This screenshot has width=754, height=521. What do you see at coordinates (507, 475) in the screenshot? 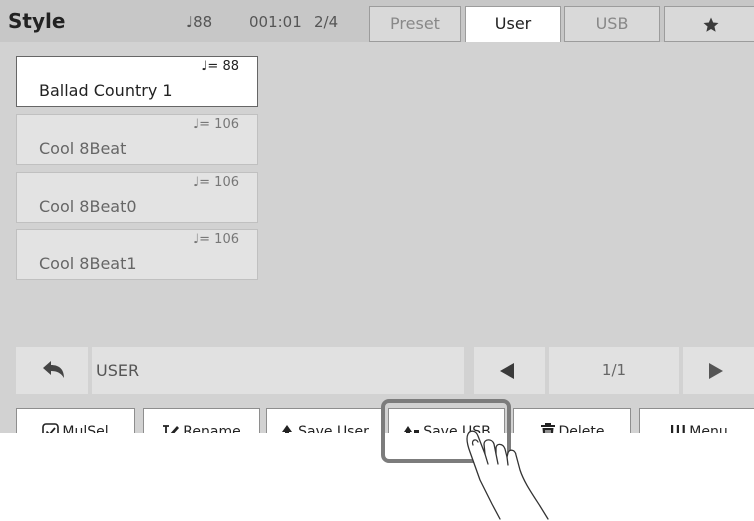
I see `pointing-hand-icon` at bounding box center [507, 475].